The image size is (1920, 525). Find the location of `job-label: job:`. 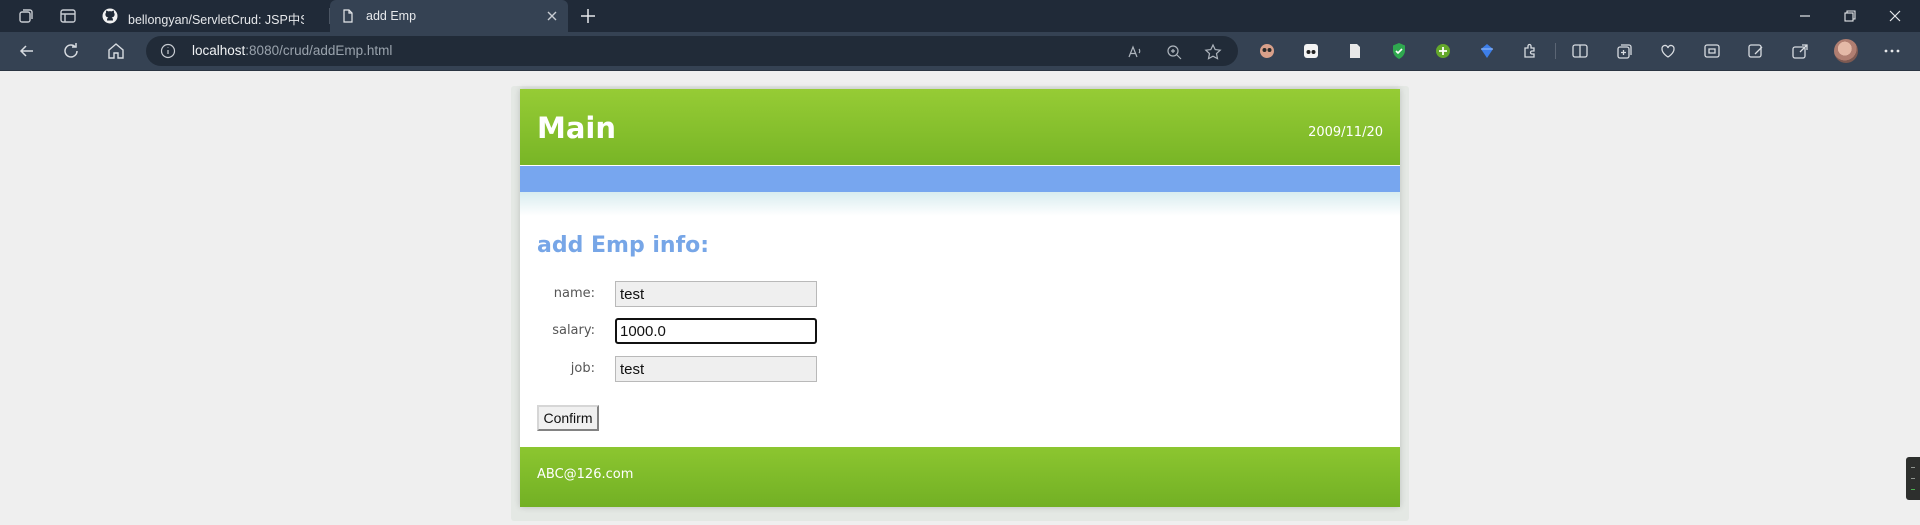

job-label: job: is located at coordinates (582, 368).